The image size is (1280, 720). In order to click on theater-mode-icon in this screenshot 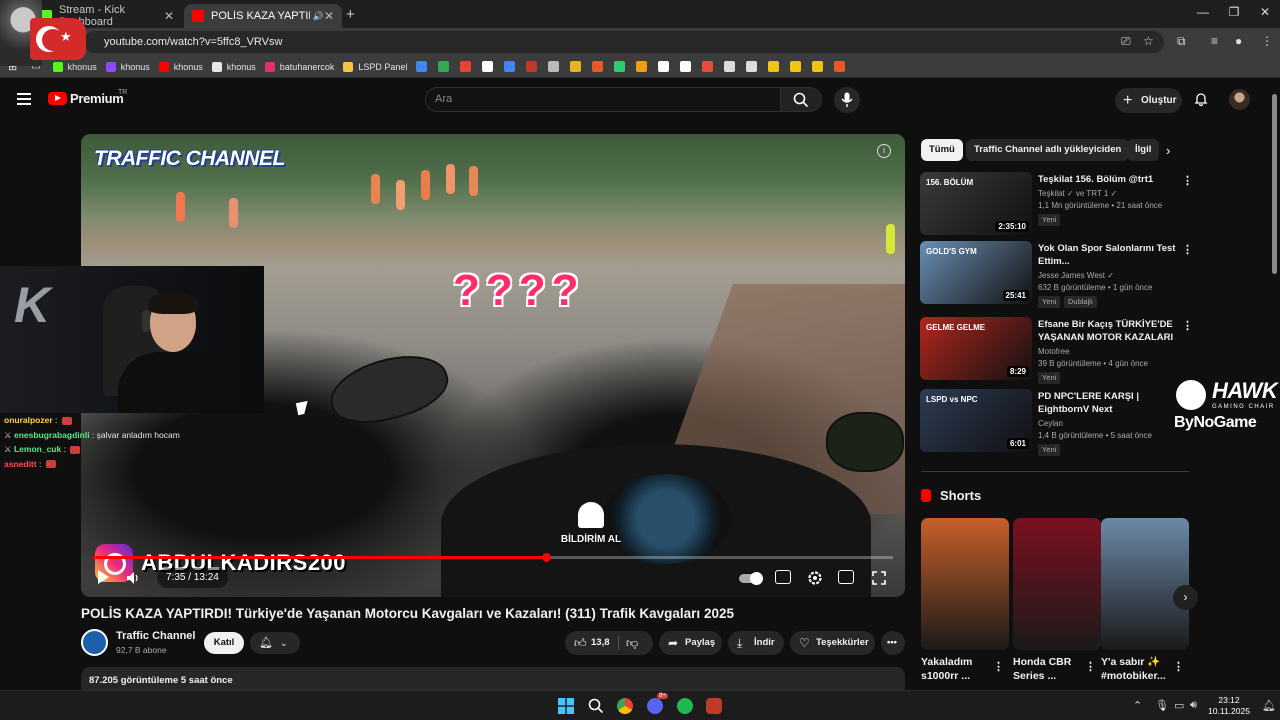, I will do `click(846, 577)`.